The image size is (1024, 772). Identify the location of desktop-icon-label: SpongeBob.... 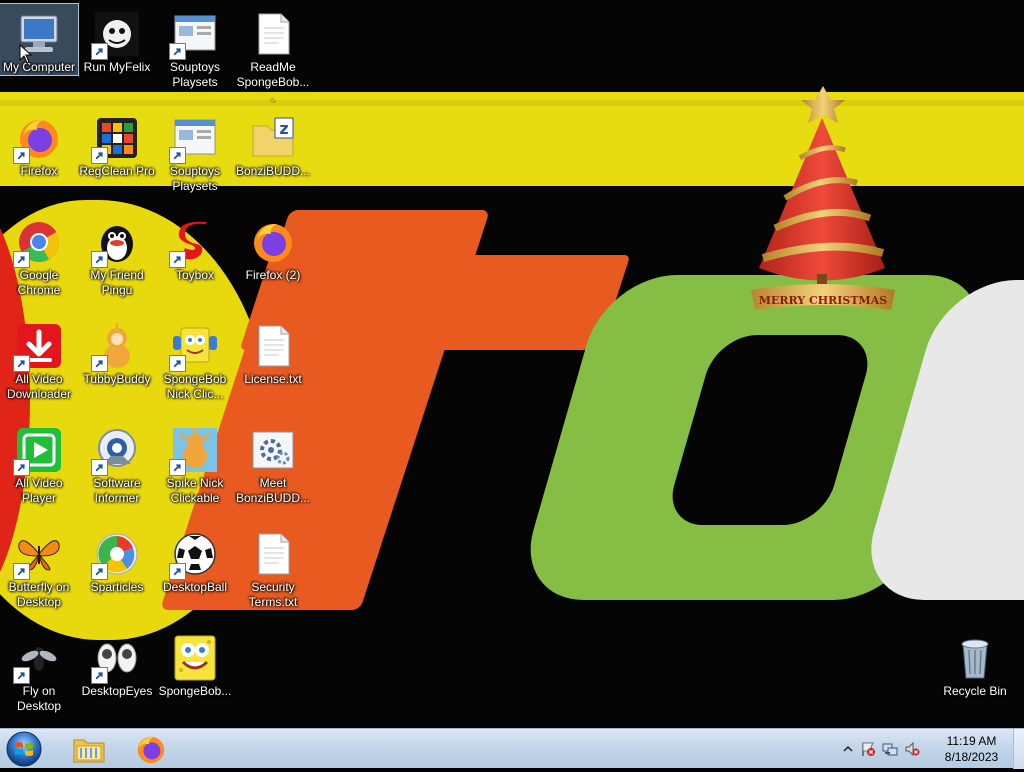
(195, 691).